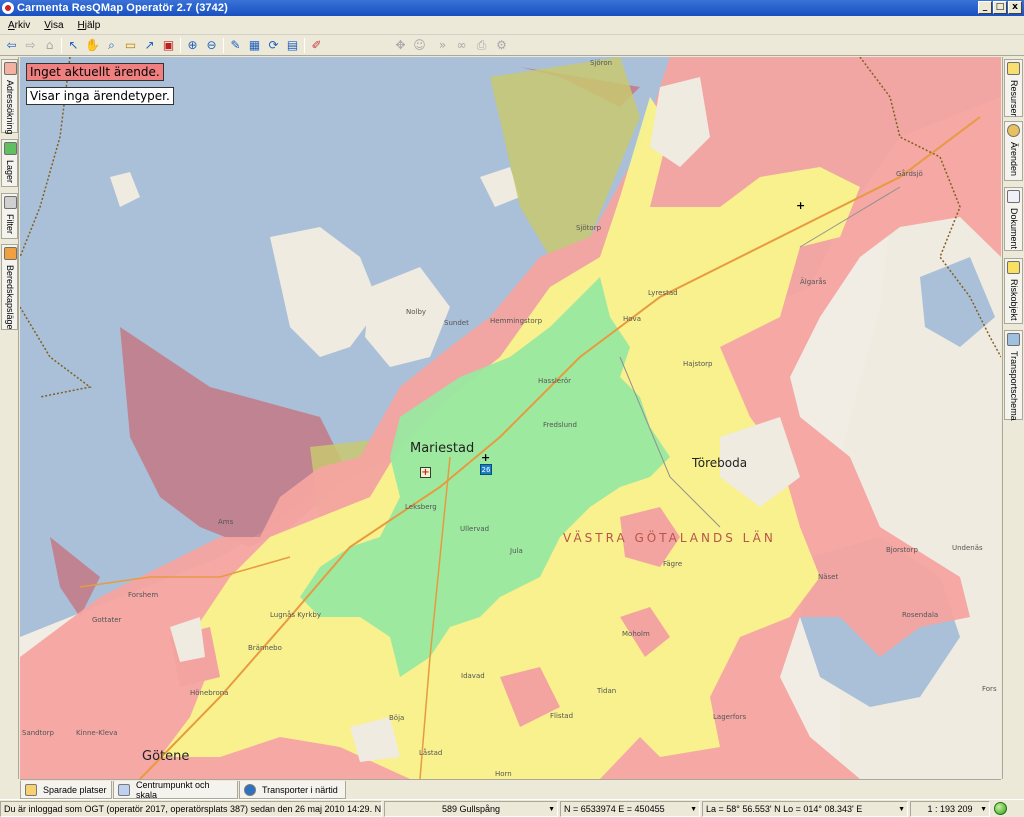 This screenshot has height=817, width=1024. What do you see at coordinates (486, 469) in the screenshot?
I see `road-marker: 26` at bounding box center [486, 469].